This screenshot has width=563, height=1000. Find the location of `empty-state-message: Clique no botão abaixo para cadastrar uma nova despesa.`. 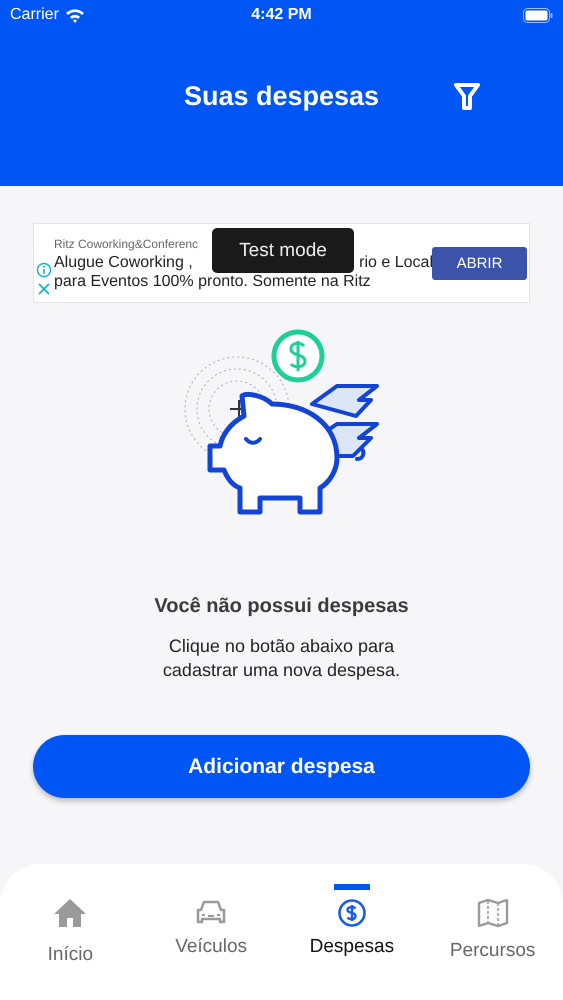

empty-state-message: Clique no botão abaixo para cadastrar uma nova despesa. is located at coordinates (282, 658).